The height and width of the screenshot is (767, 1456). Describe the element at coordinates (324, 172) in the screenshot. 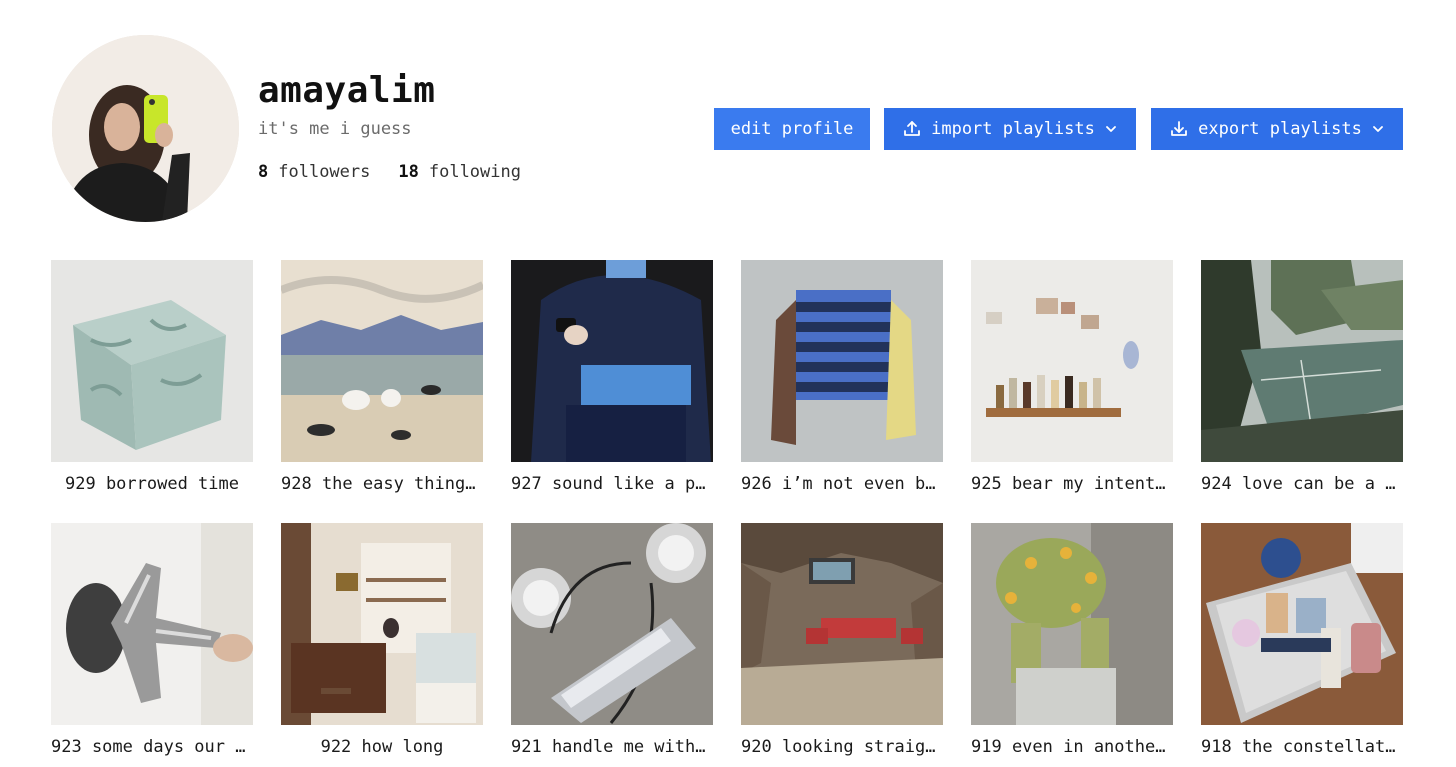

I see `followers-label: followers` at that location.